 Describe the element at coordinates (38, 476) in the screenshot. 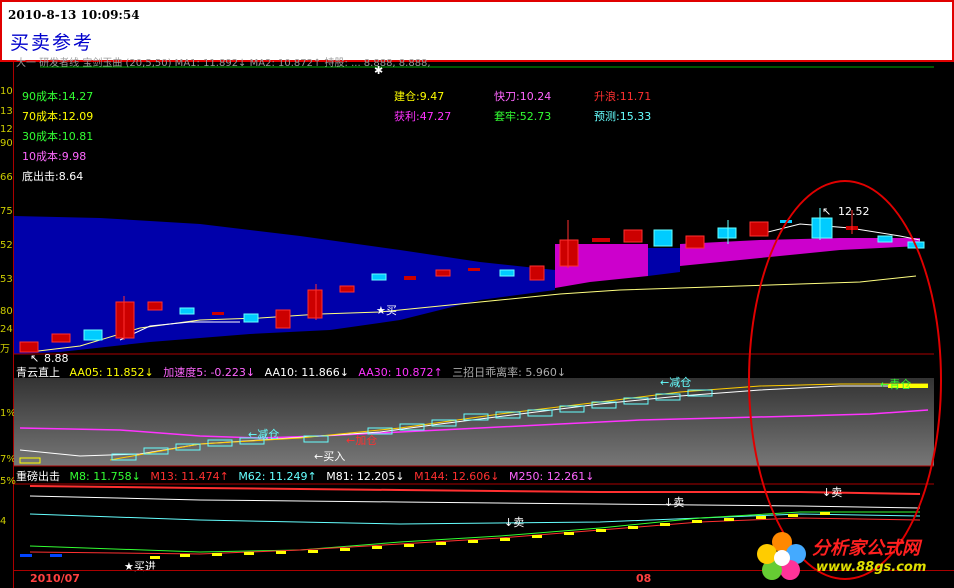

I see `bottom-panel-name: 重磅出击` at that location.